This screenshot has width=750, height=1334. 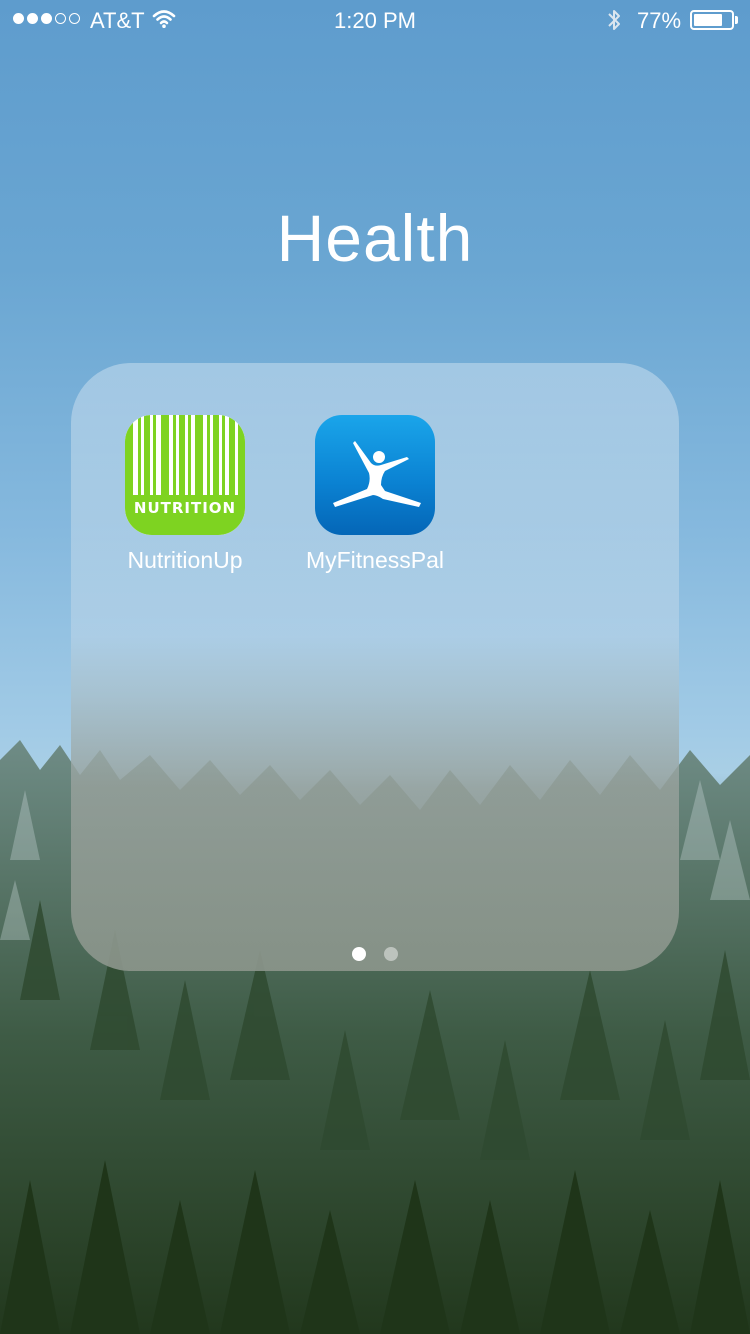 I want to click on app-label: NutritionUp, so click(x=185, y=560).